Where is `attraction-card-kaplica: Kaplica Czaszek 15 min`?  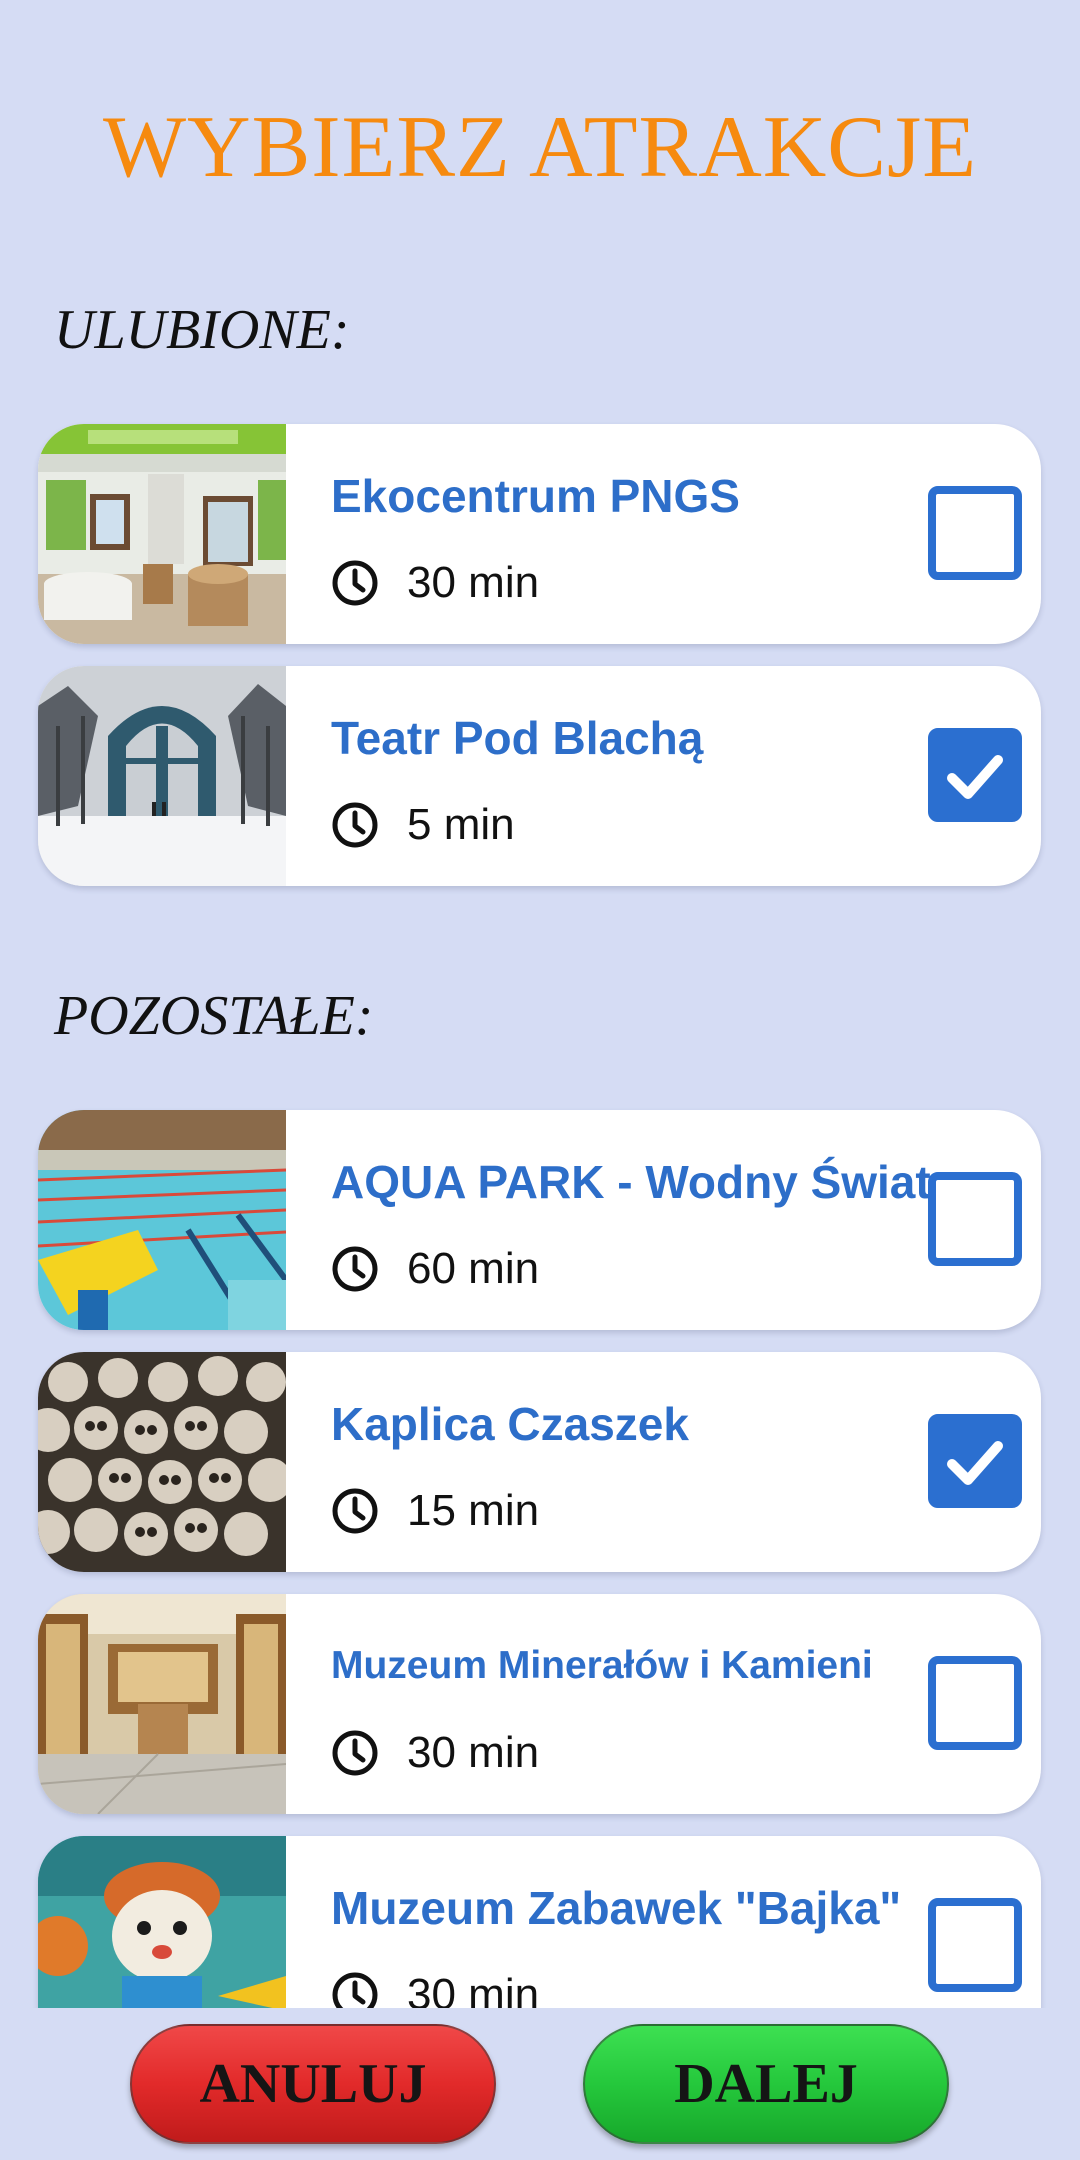
attraction-card-kaplica: Kaplica Czaszek 15 min is located at coordinates (539, 1462).